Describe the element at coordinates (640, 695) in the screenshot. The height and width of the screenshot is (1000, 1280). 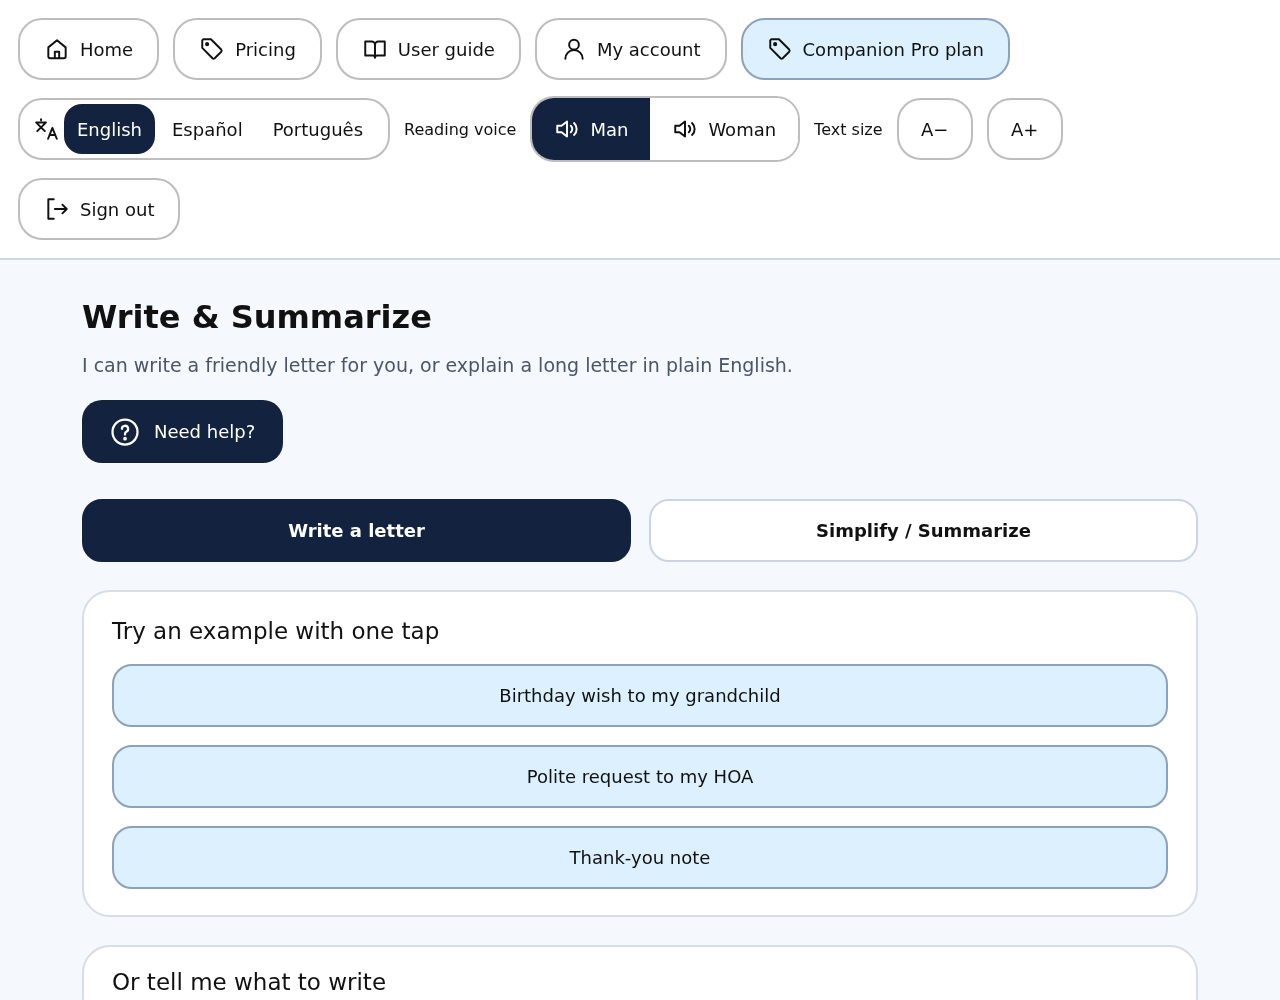
I see `example-button: Birthday wish to my grandchild` at that location.